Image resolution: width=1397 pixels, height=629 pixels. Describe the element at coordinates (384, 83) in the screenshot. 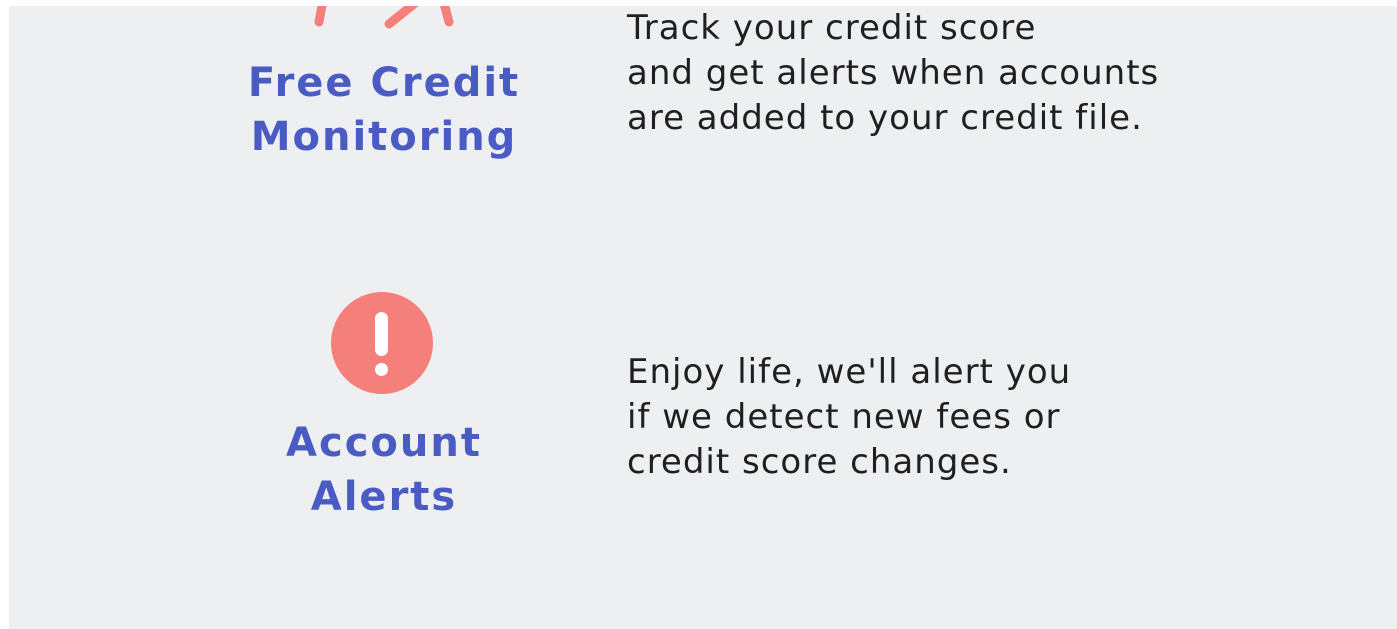

I see `feature-title-line: Free Credit` at that location.